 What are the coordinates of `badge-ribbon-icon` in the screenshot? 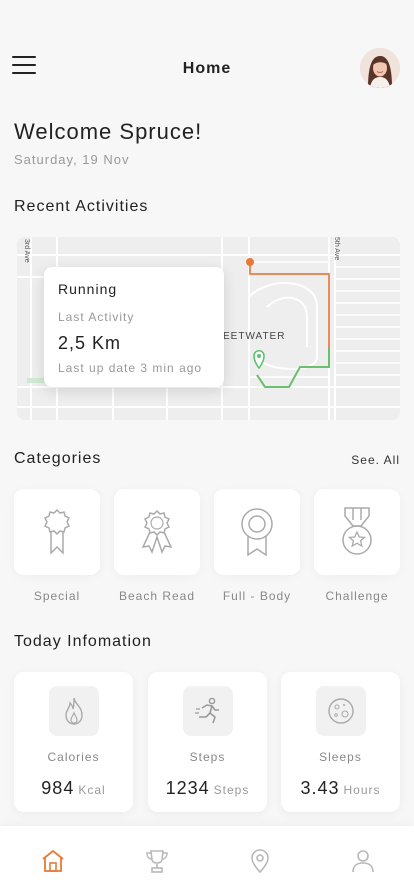 It's located at (157, 531).